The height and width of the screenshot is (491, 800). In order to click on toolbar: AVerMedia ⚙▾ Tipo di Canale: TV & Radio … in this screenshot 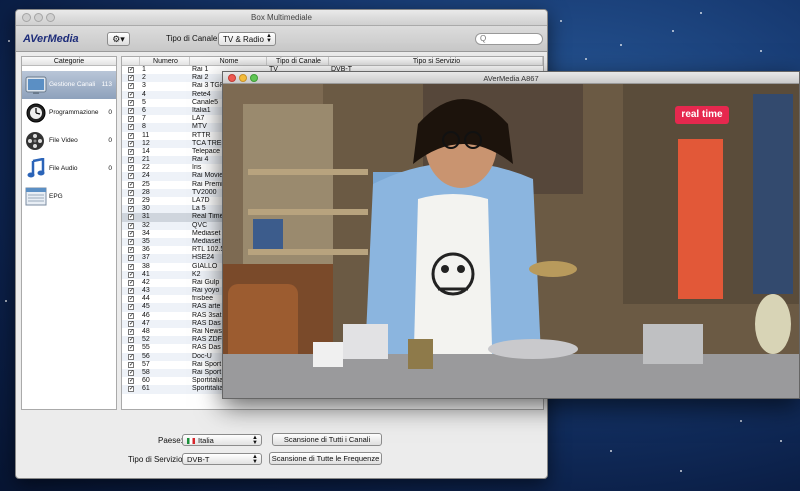, I will do `click(281, 39)`.